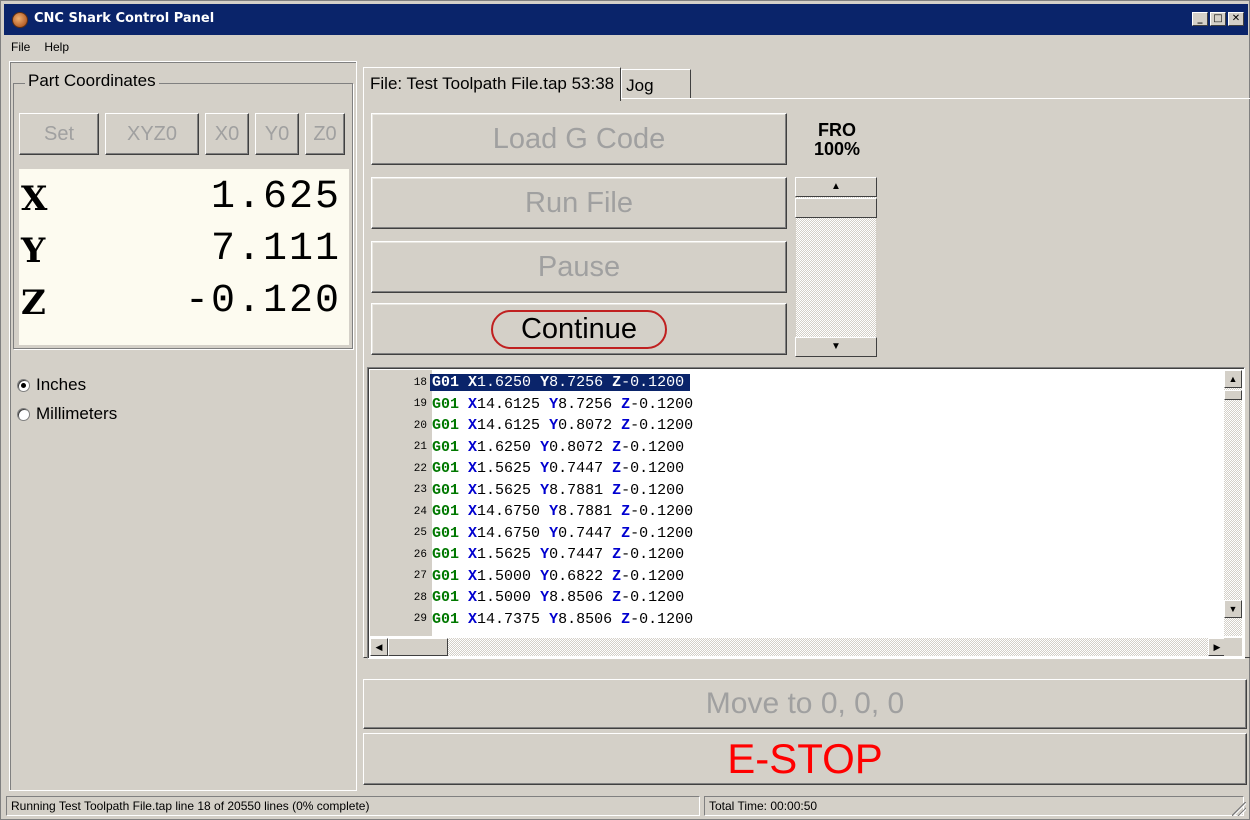 The height and width of the screenshot is (820, 1250). I want to click on window-controls: _ □ ✕, so click(1218, 19).